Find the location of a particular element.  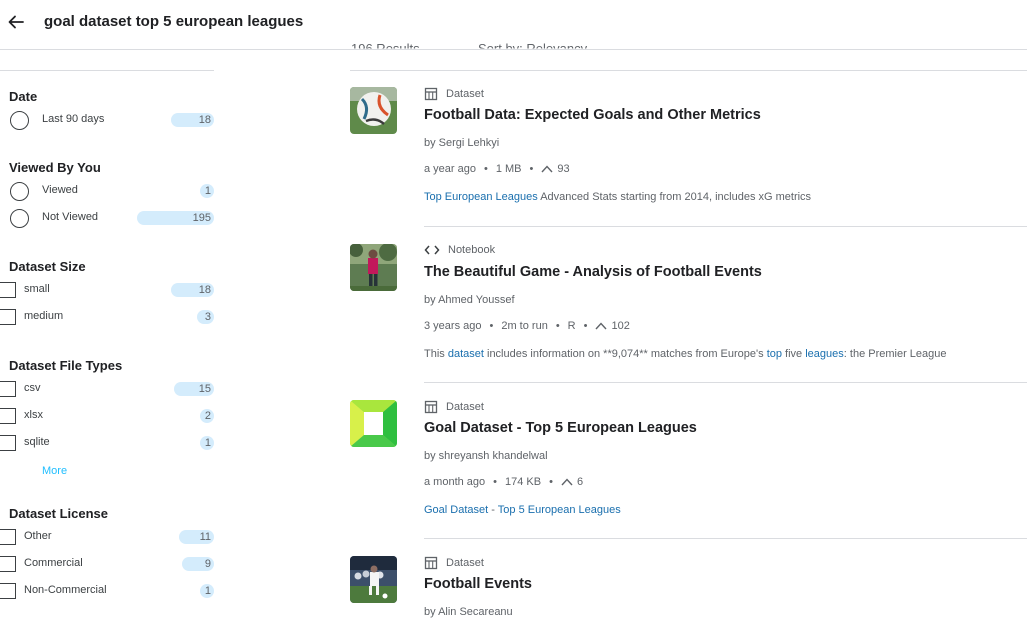

back-arrow-icon is located at coordinates (16, 22).